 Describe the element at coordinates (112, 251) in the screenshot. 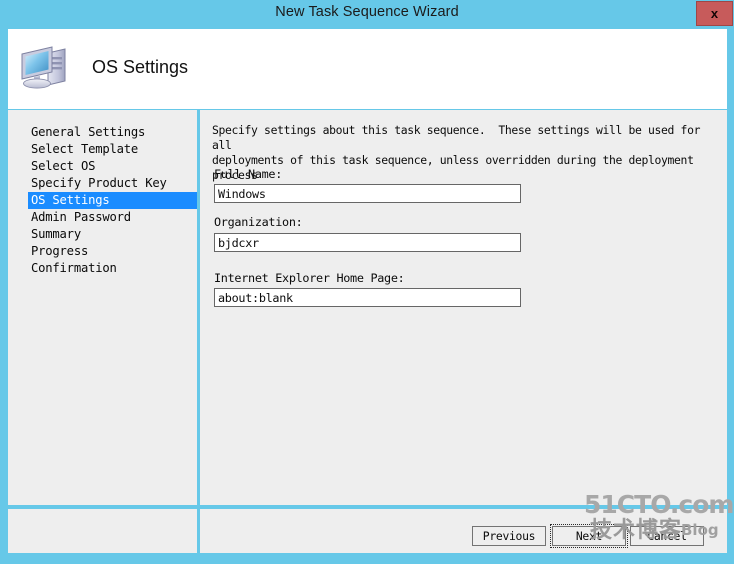

I see `sidebar-item-progress: Progress` at that location.